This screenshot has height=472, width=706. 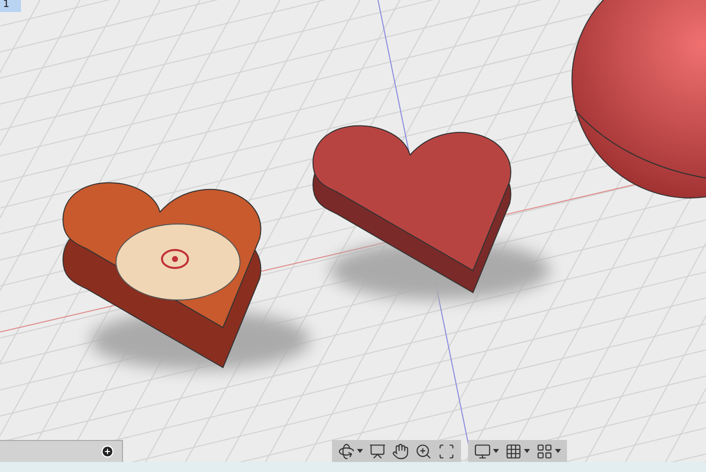 I want to click on monitor-icon, so click(x=482, y=451).